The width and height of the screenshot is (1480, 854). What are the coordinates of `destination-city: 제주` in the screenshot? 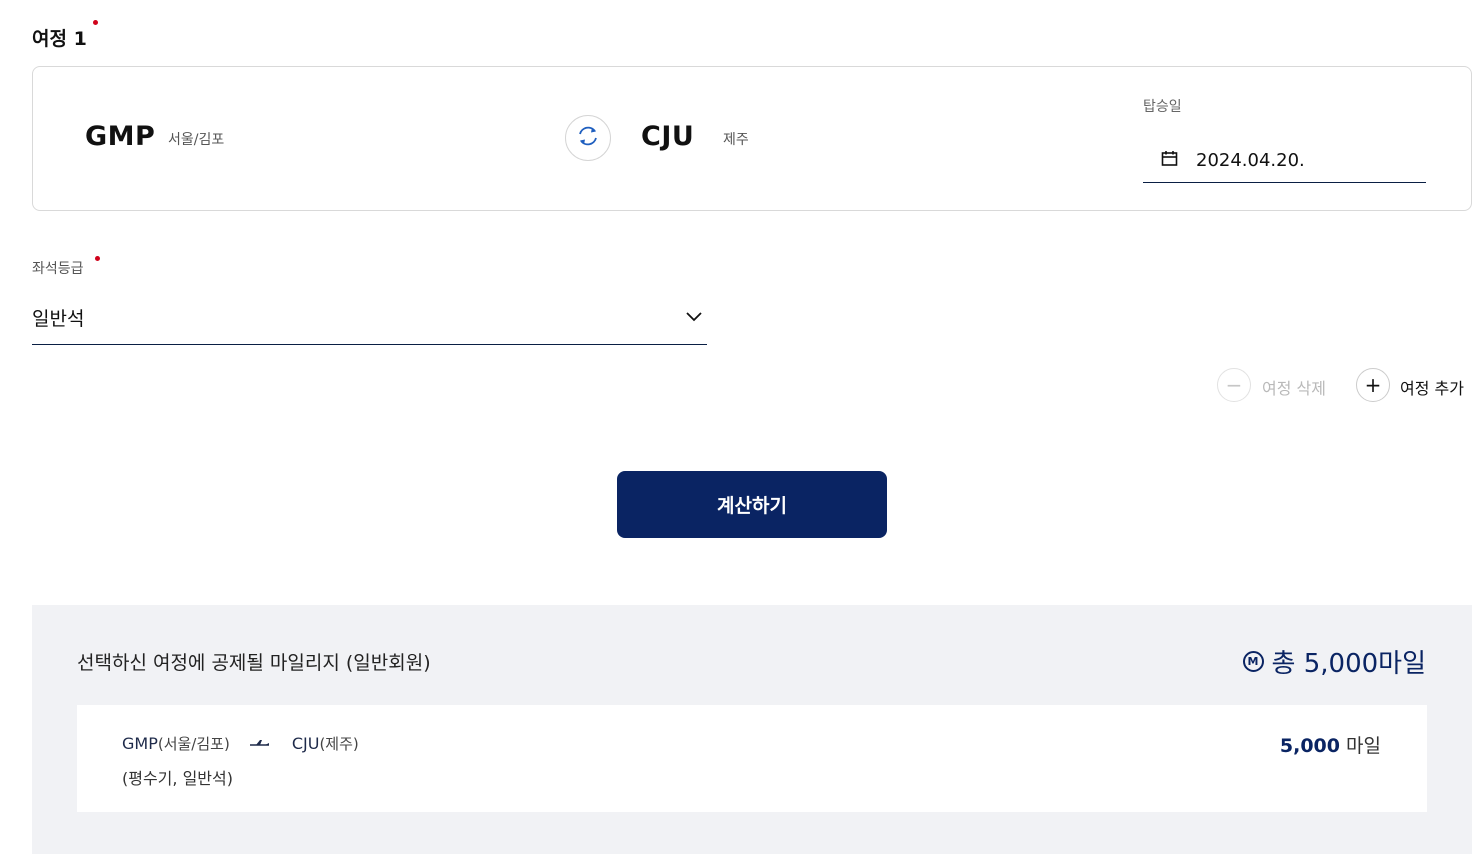 It's located at (736, 140).